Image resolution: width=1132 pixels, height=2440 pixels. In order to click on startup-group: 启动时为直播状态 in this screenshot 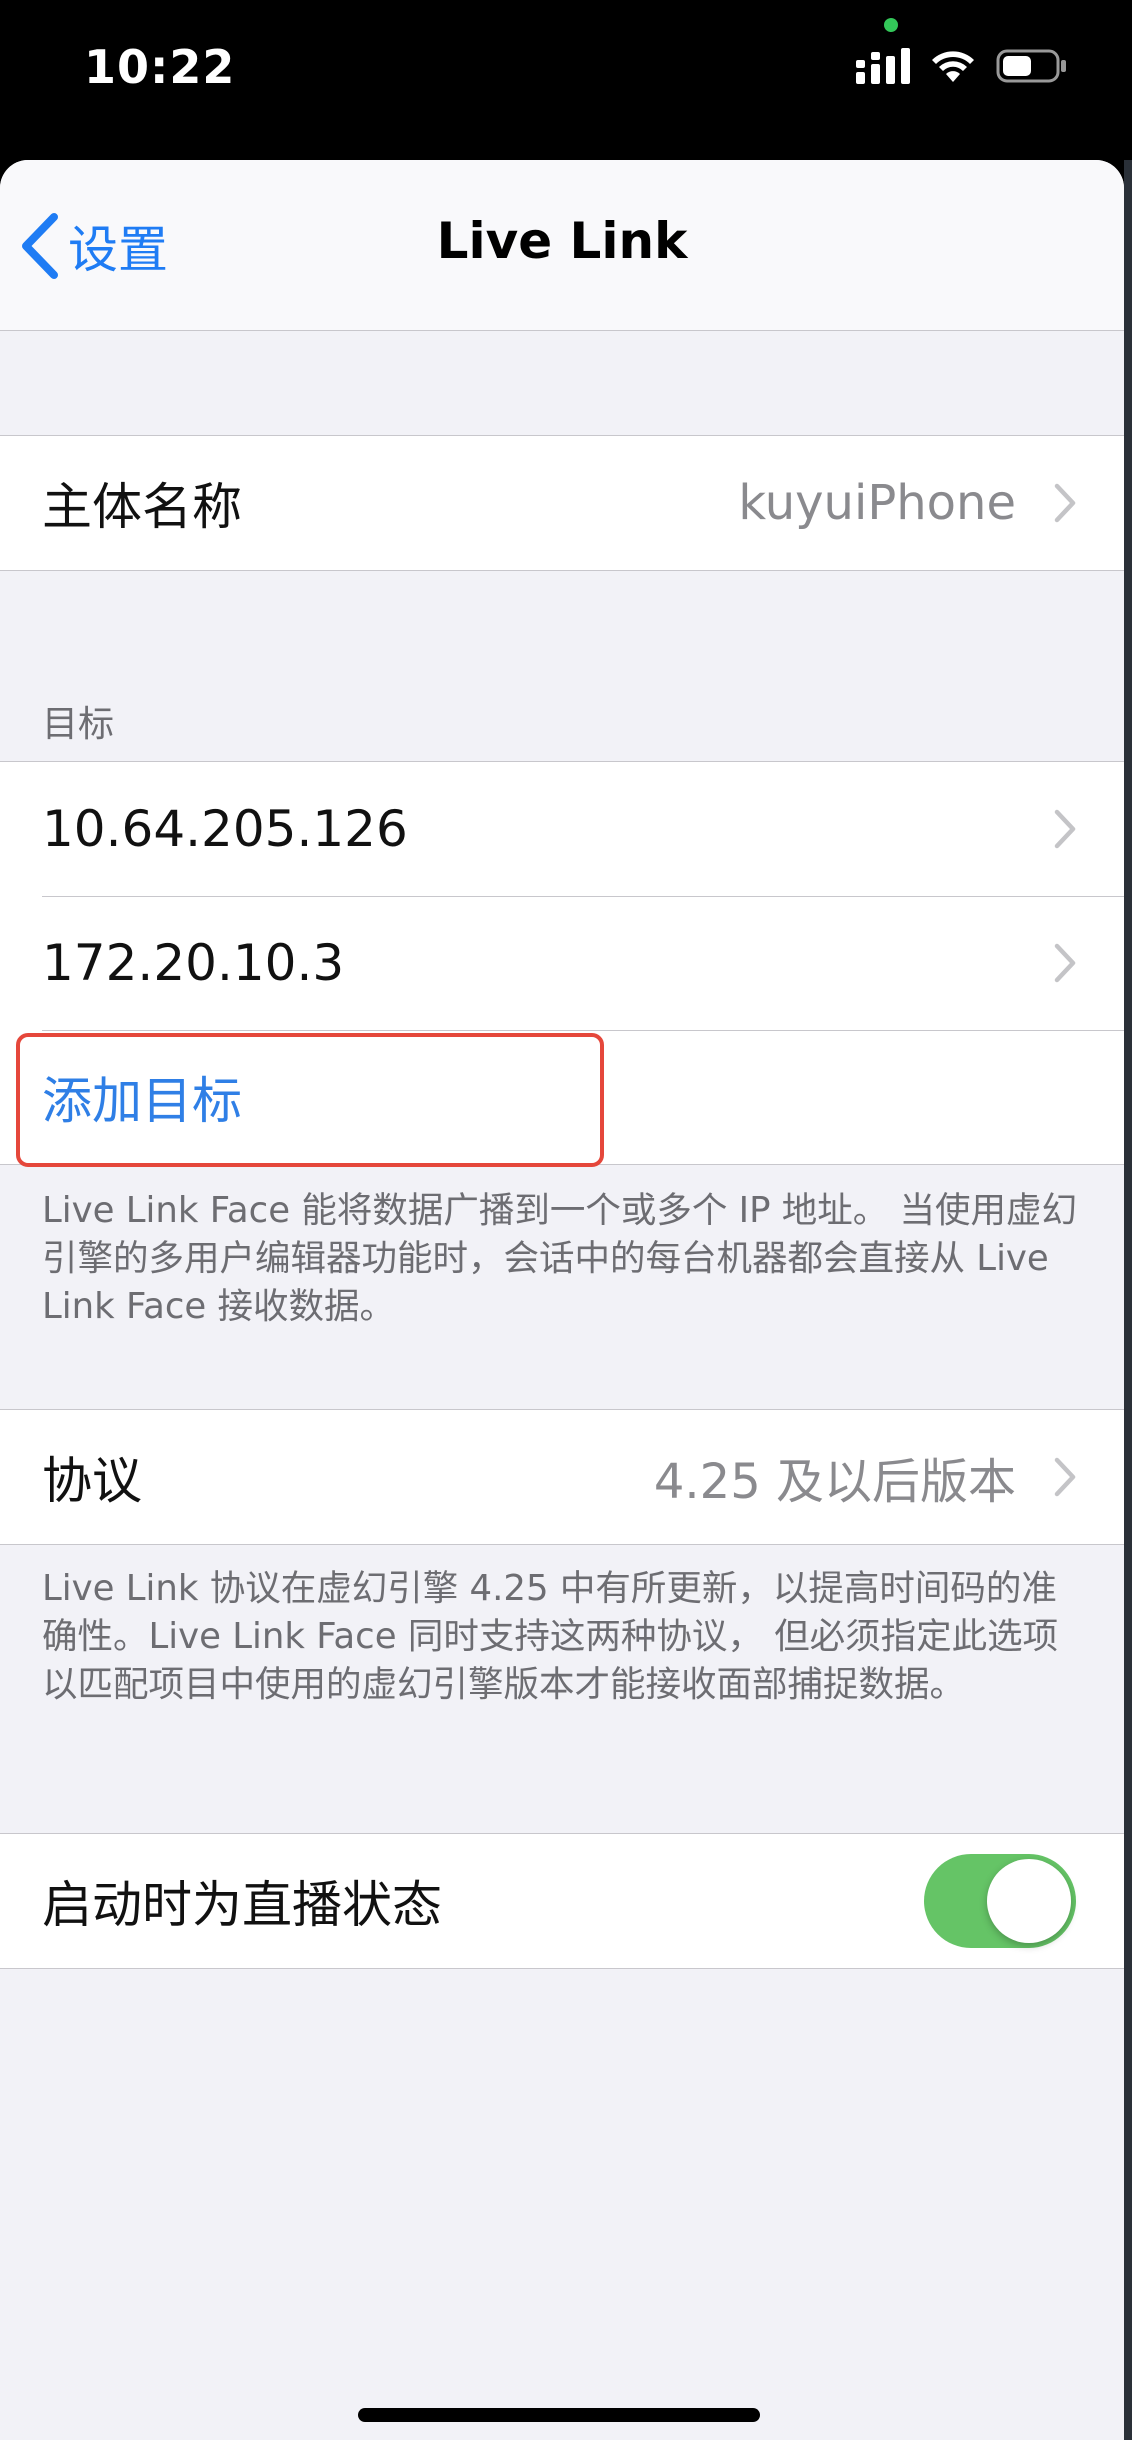, I will do `click(562, 1901)`.